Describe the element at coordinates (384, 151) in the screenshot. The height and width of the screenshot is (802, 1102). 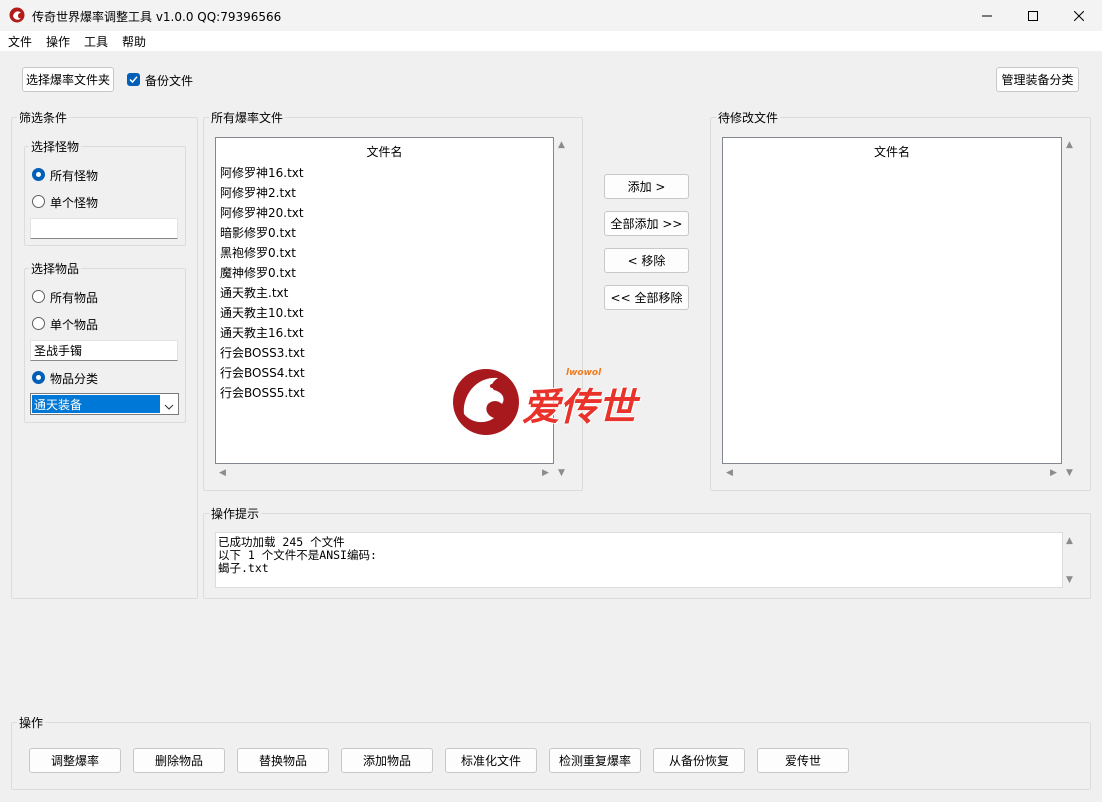
I see `all-files-column-header: 文件名` at that location.